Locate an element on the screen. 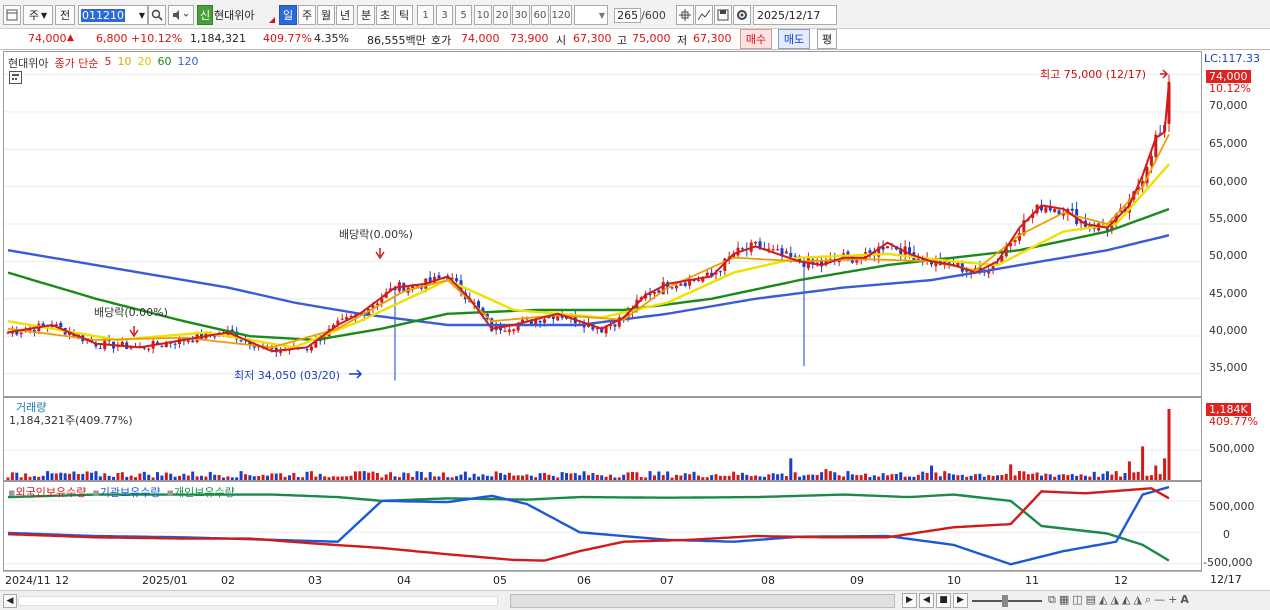 Image resolution: width=1270 pixels, height=610 pixels. eval-button: 평 is located at coordinates (827, 39).